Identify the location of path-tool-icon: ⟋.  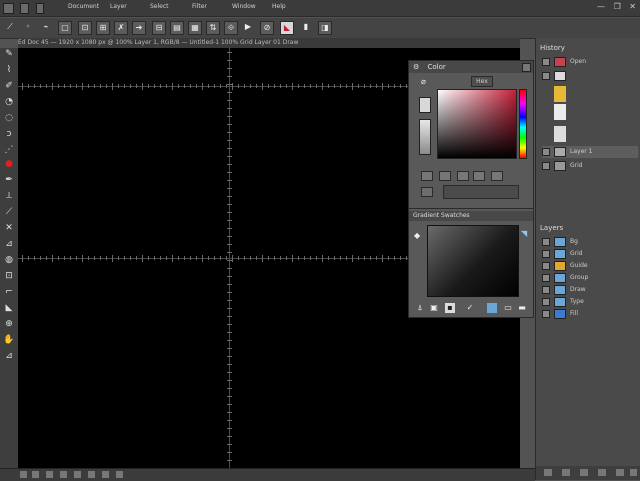
(9, 212).